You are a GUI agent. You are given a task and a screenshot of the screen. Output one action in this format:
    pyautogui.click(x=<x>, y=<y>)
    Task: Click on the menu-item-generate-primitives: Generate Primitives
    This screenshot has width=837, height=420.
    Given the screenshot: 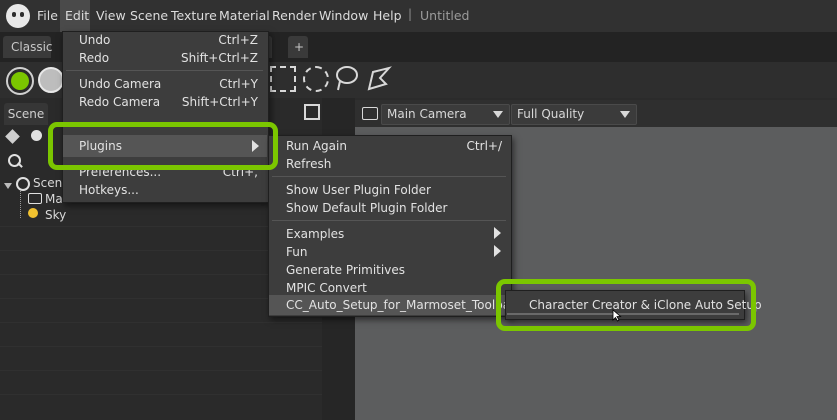 What is the action you would take?
    pyautogui.click(x=345, y=270)
    